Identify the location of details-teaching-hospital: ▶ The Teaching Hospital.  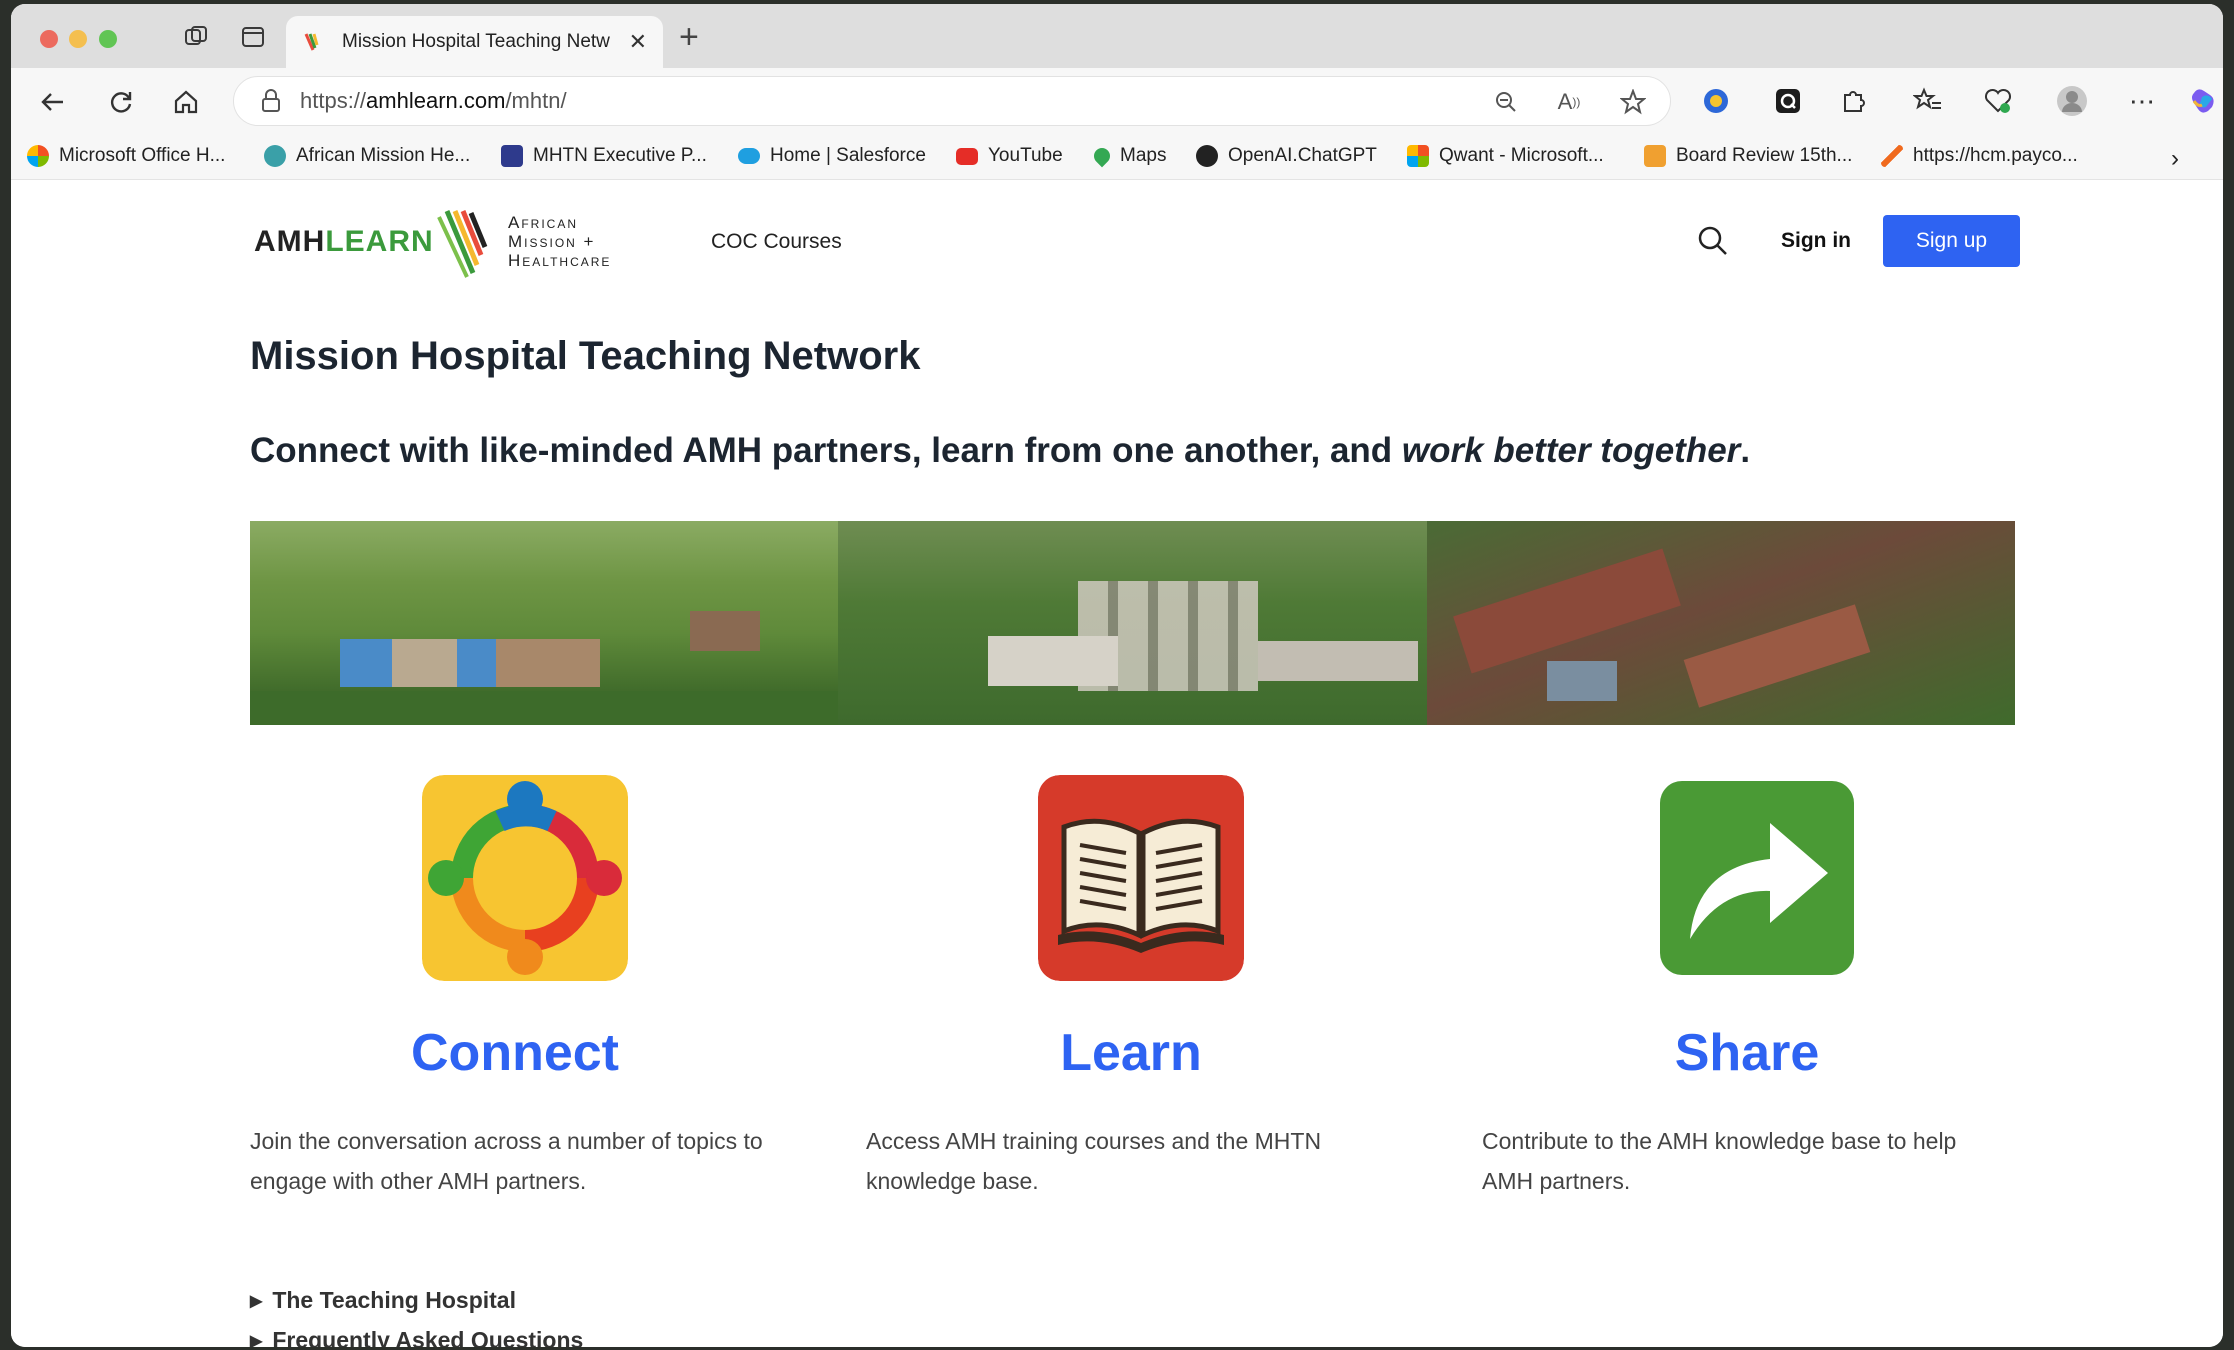
(383, 1300).